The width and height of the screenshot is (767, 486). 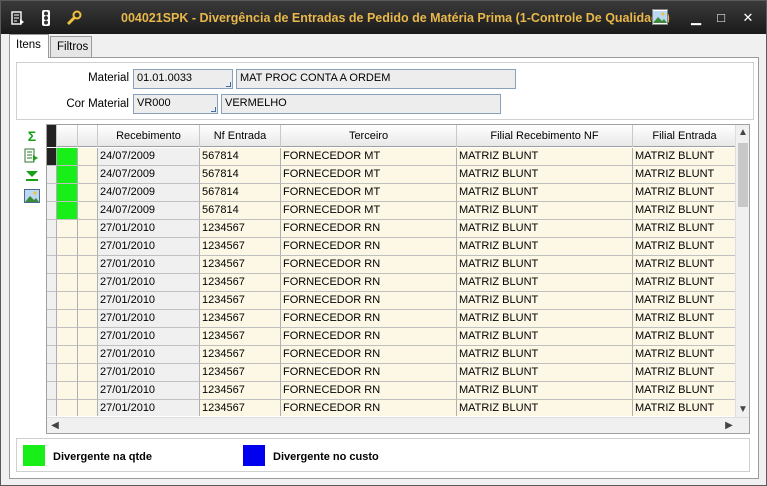 I want to click on sum-icon: Σ, so click(x=32, y=136).